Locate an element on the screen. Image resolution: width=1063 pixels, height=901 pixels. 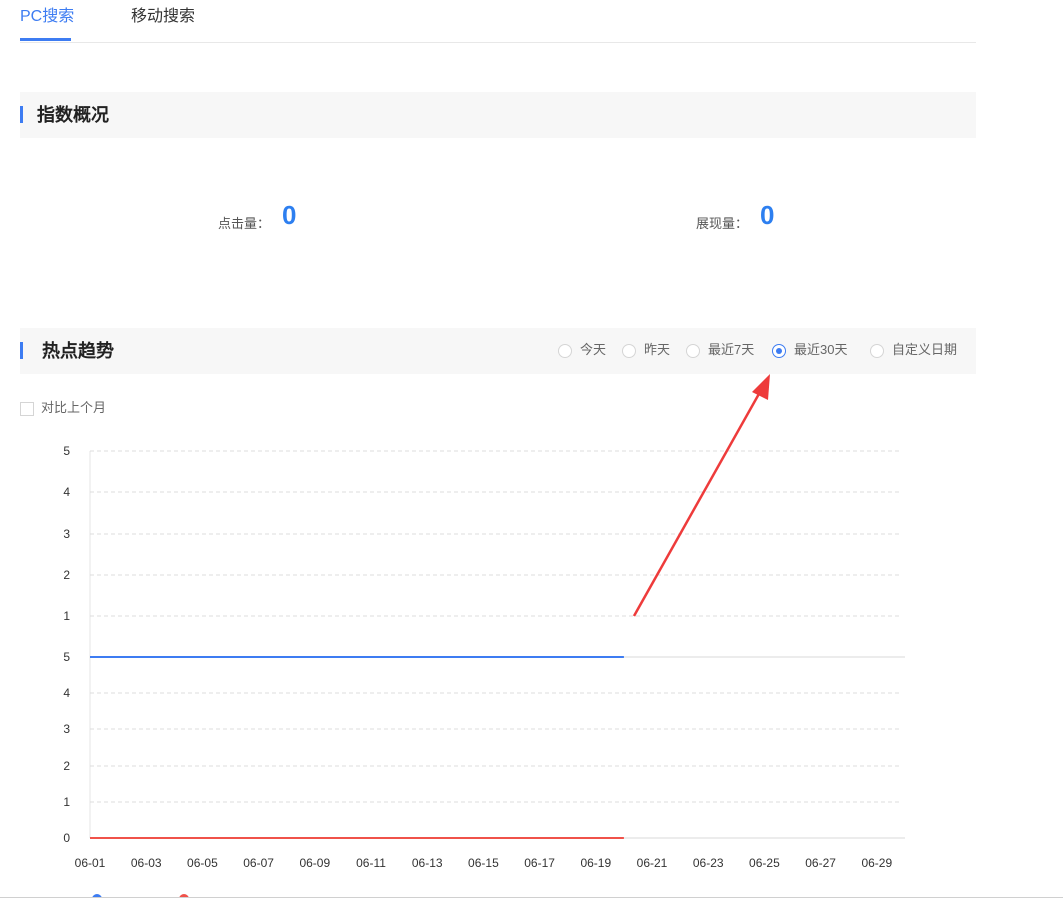
annotation-arrow-icon is located at coordinates (701, 495).